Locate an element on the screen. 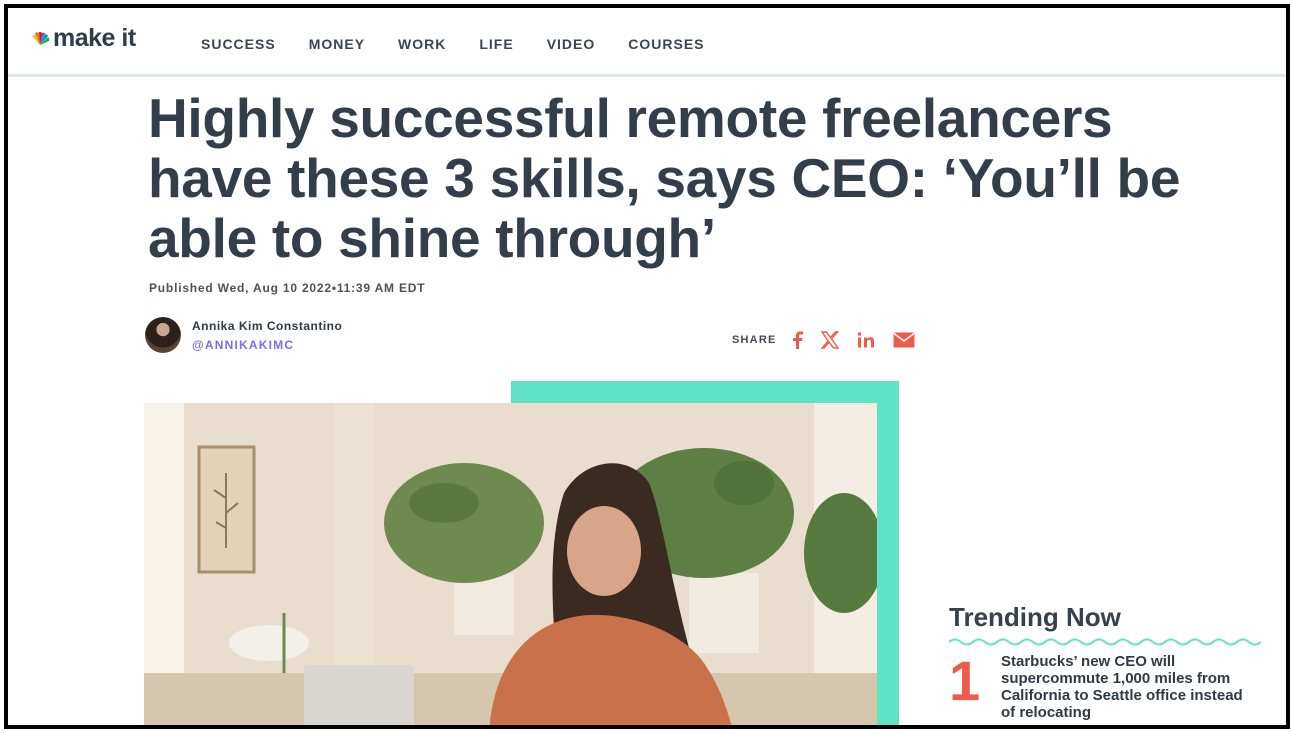  author-avatar is located at coordinates (163, 335).